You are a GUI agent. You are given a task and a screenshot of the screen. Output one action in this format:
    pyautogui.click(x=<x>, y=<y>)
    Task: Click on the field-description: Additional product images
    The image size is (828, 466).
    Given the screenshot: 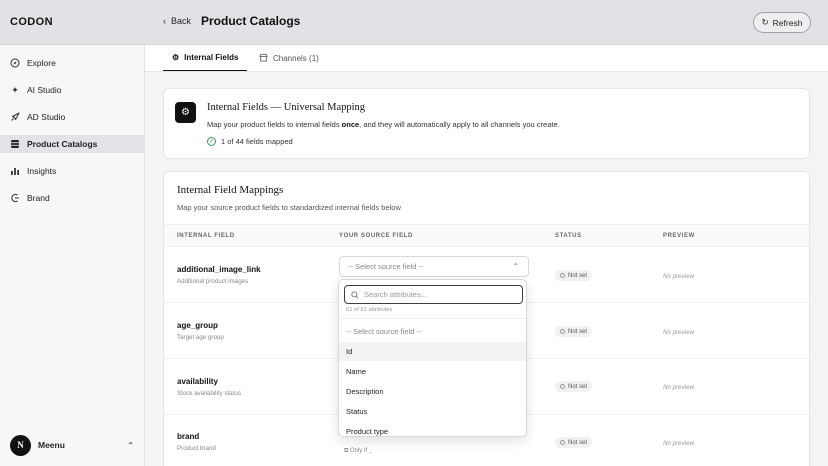 What is the action you would take?
    pyautogui.click(x=213, y=281)
    